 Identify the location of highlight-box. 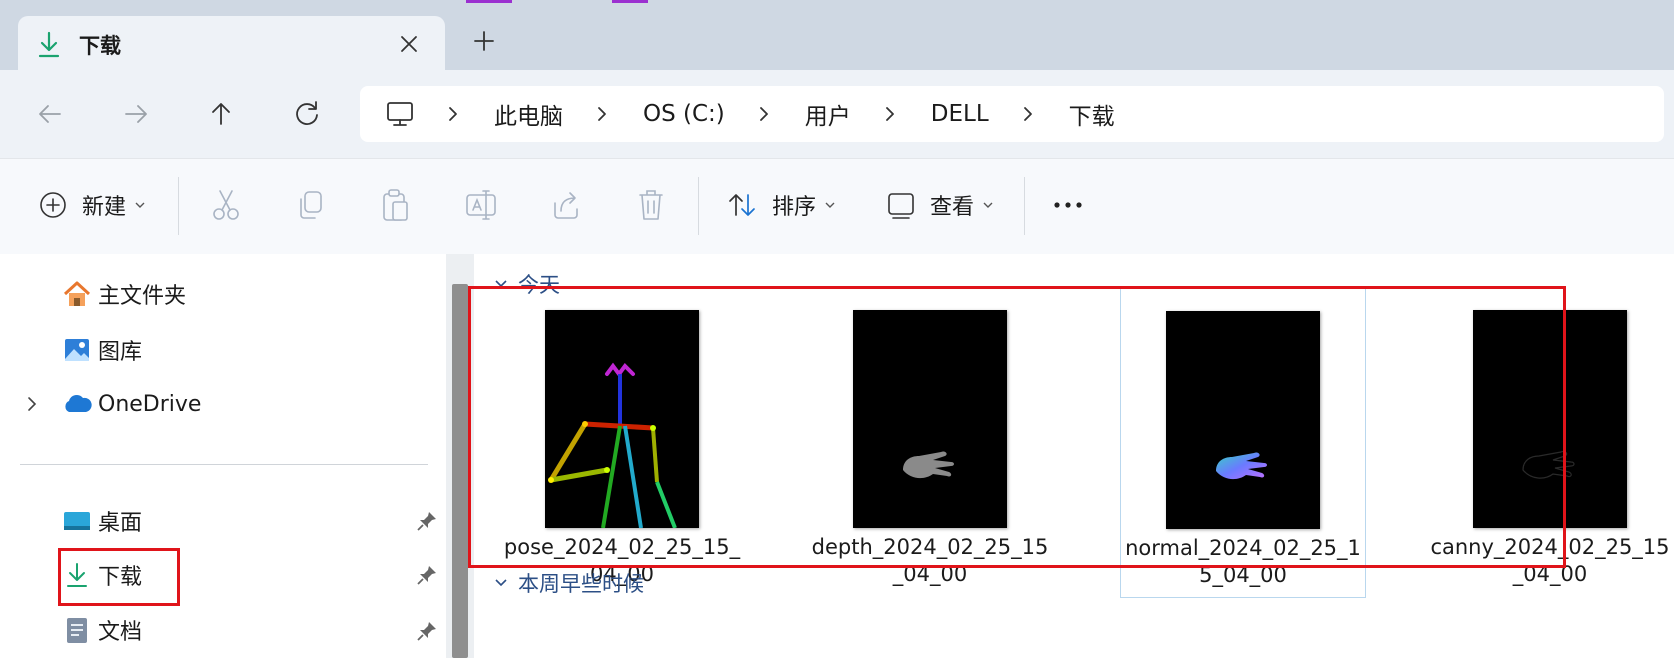
(119, 577).